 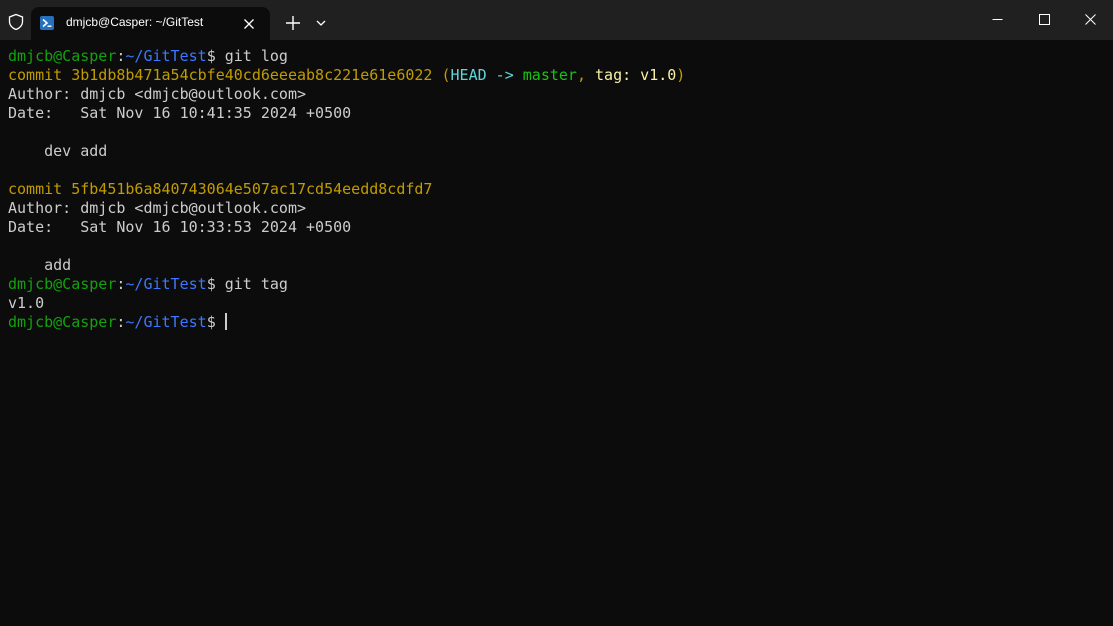 I want to click on maximize-button, so click(x=1044, y=20).